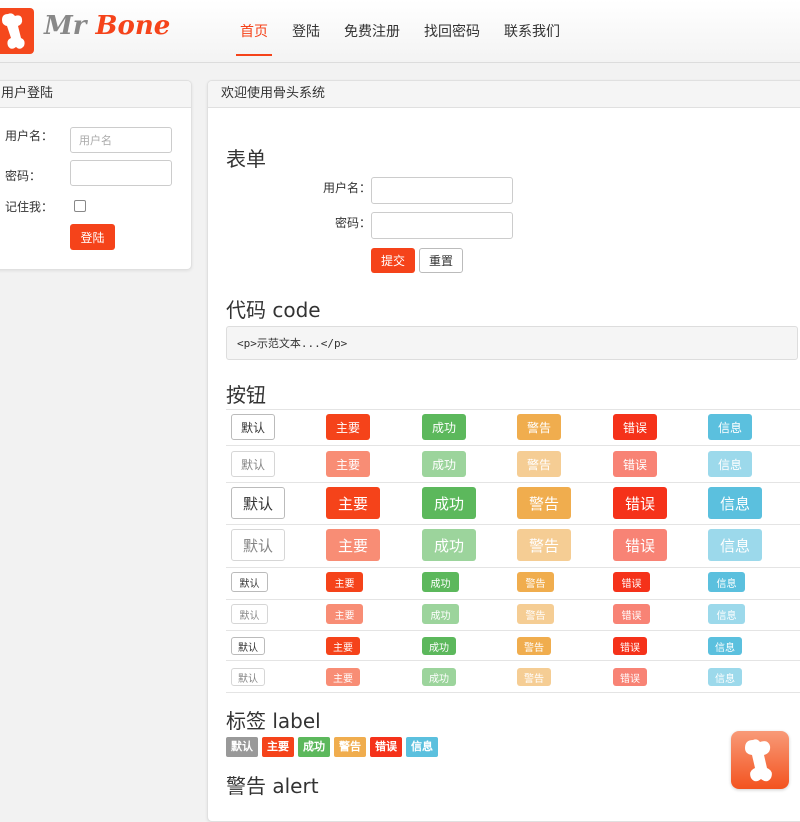 The width and height of the screenshot is (800, 822). I want to click on btn-default-md-disabled: 默认, so click(253, 464).